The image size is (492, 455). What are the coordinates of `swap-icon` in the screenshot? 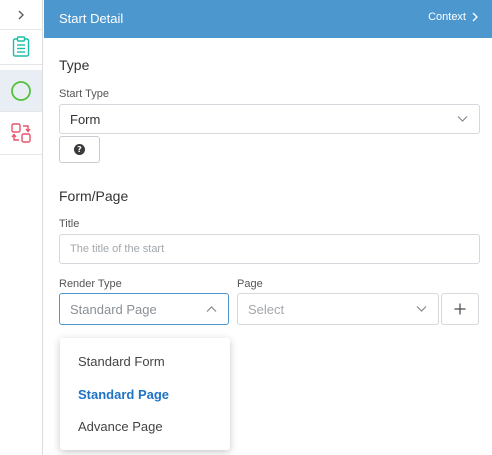 It's located at (21, 133).